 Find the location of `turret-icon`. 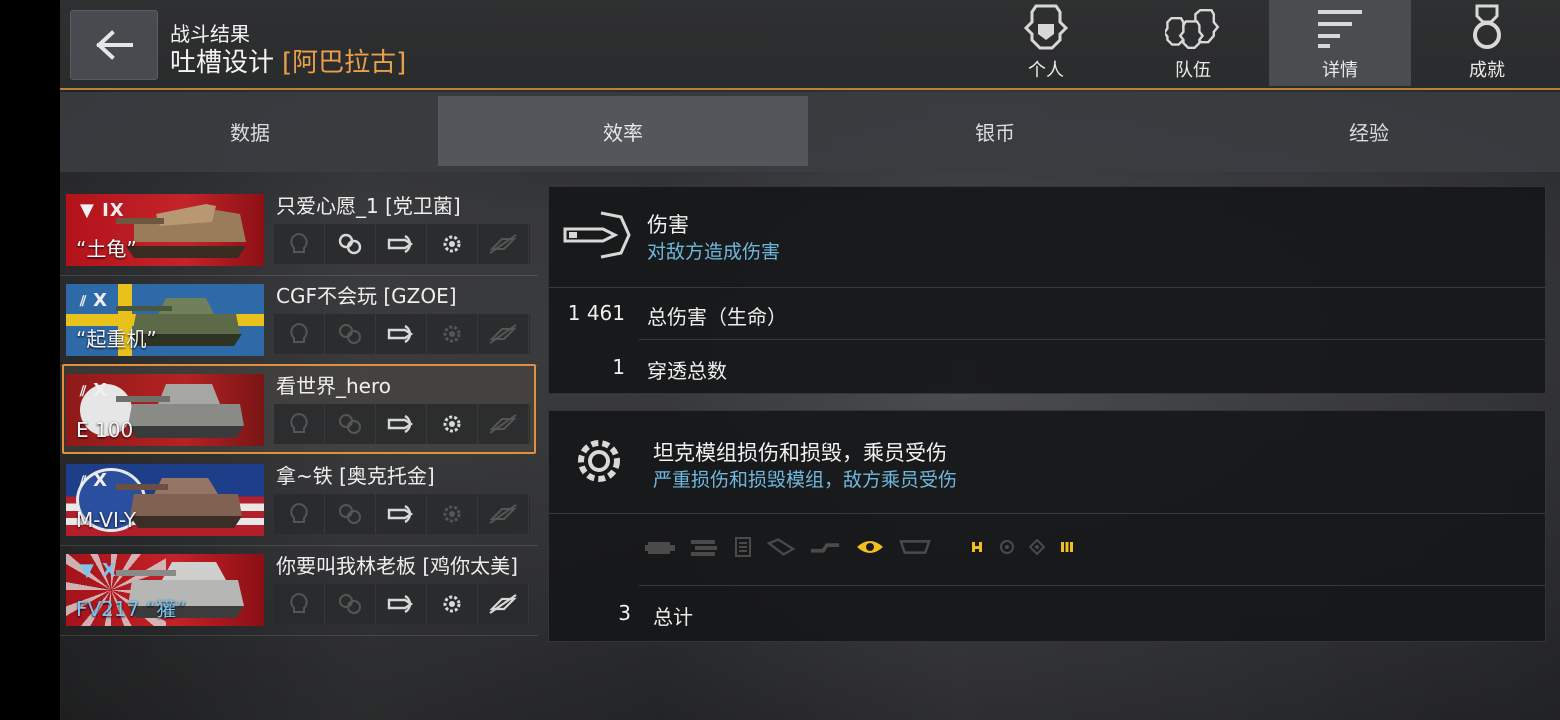

turret-icon is located at coordinates (915, 547).